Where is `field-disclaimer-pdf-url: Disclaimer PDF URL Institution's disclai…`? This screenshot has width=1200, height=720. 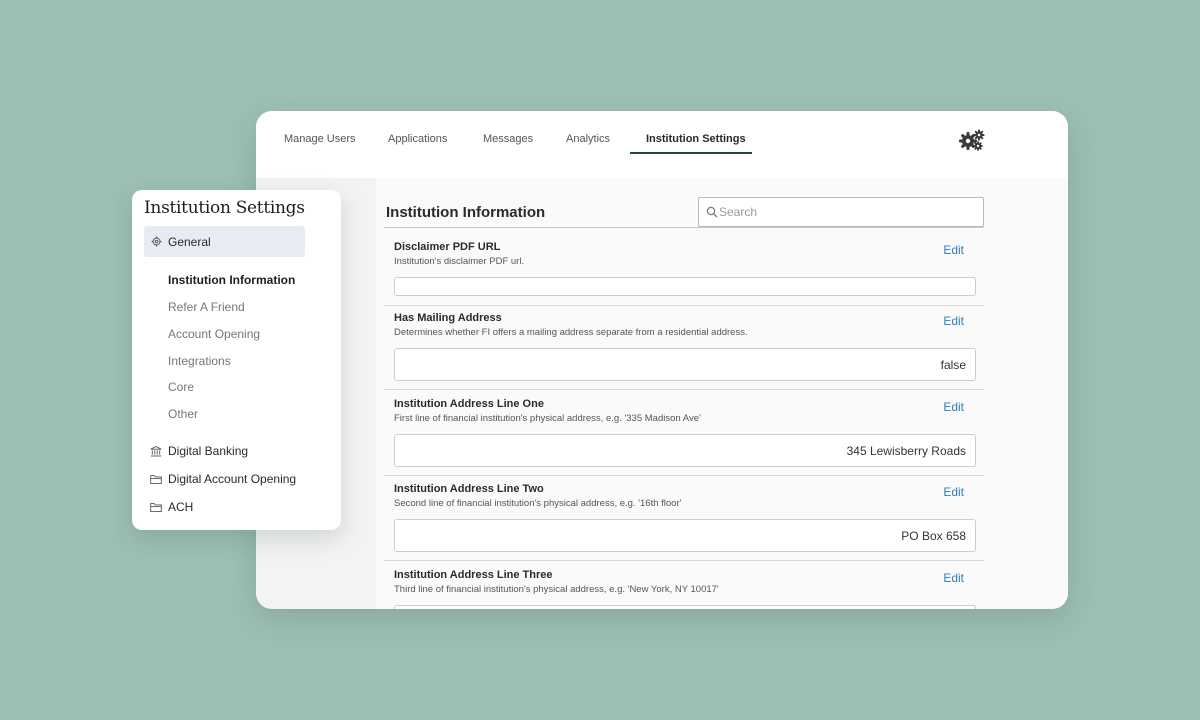
field-disclaimer-pdf-url: Disclaimer PDF URL Institution's disclai… is located at coordinates (684, 273).